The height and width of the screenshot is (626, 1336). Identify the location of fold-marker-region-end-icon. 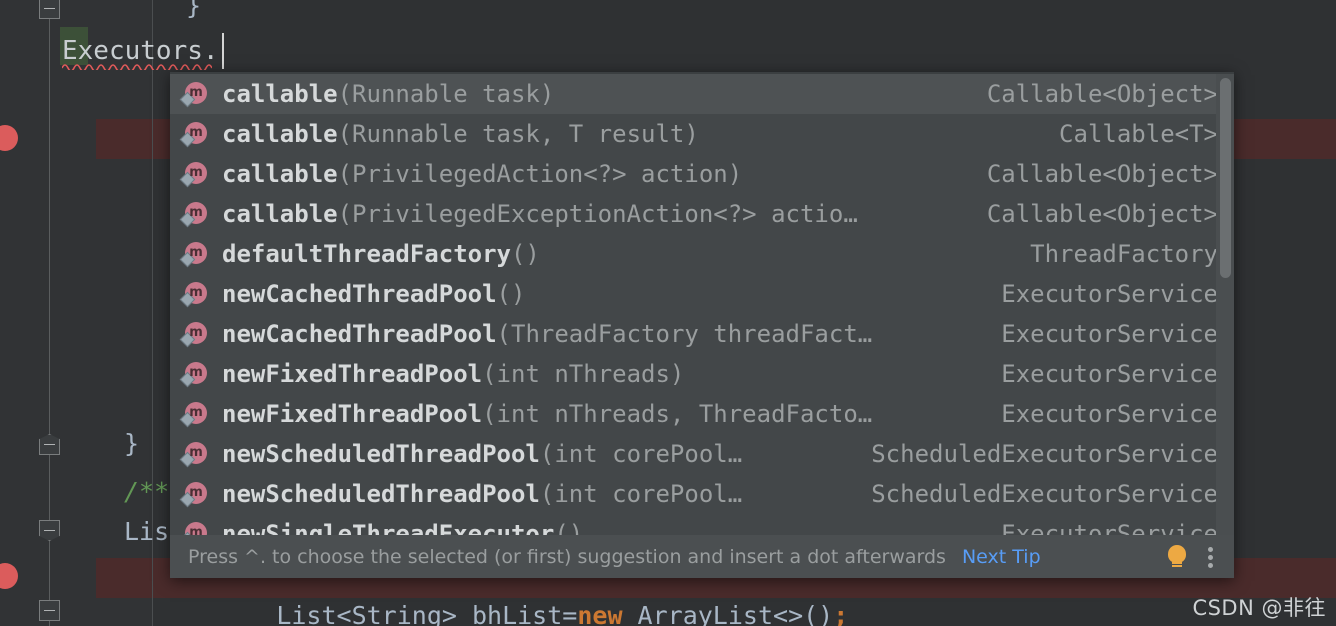
(49, 530).